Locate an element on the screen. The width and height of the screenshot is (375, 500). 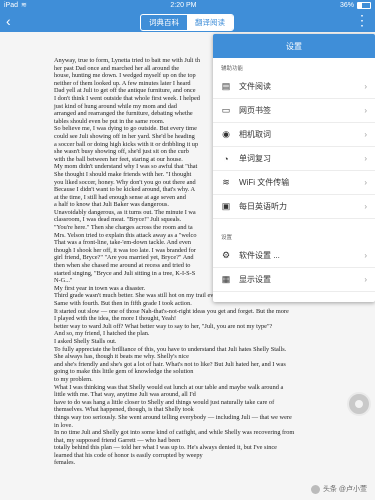
status-bar: iPad ≋ 2:20 PM 36% is located at coordinates (187, 5).